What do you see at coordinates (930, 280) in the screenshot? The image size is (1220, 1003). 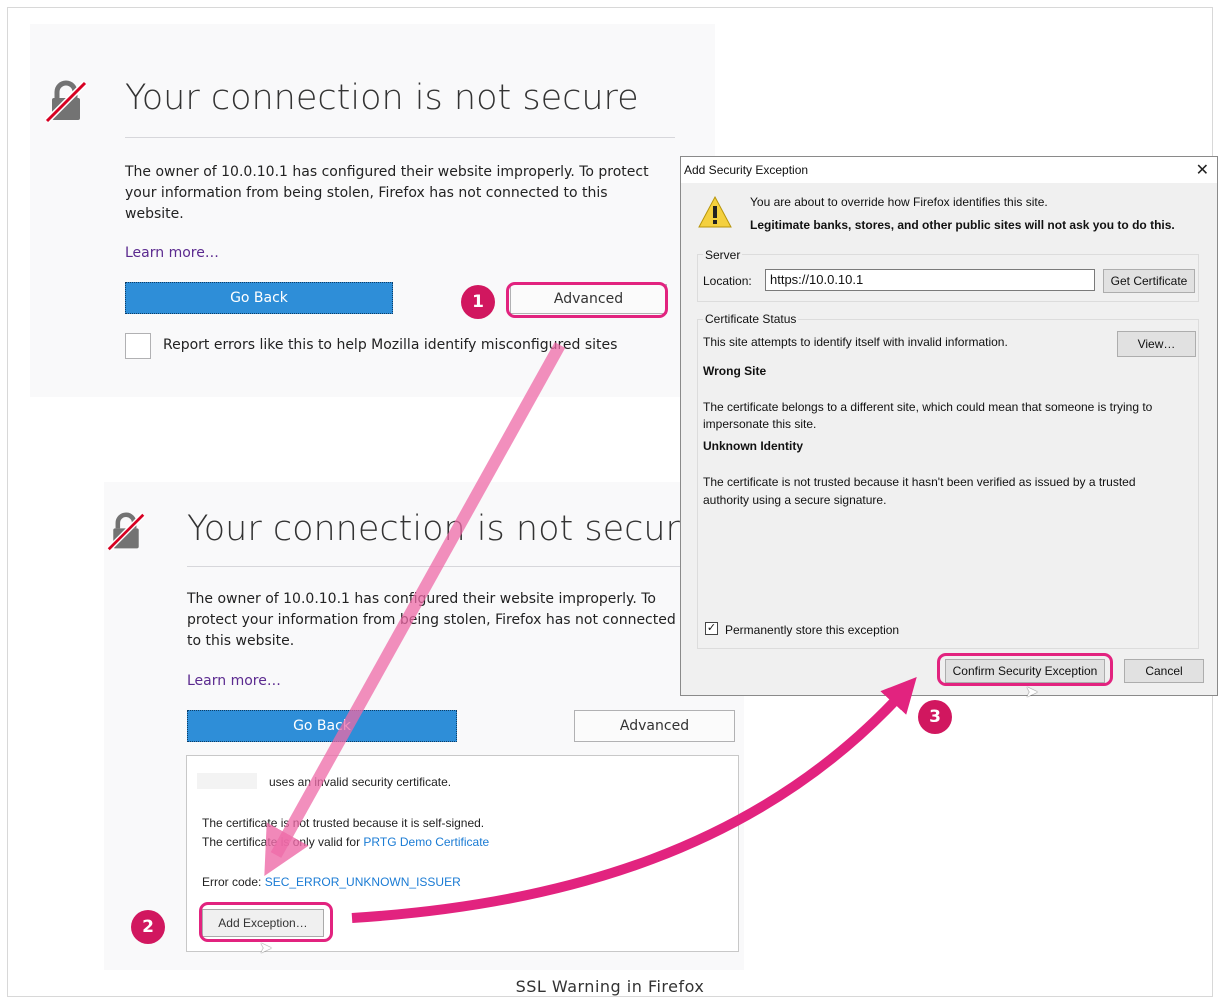 I see `location-input: https://10.0.10.1` at bounding box center [930, 280].